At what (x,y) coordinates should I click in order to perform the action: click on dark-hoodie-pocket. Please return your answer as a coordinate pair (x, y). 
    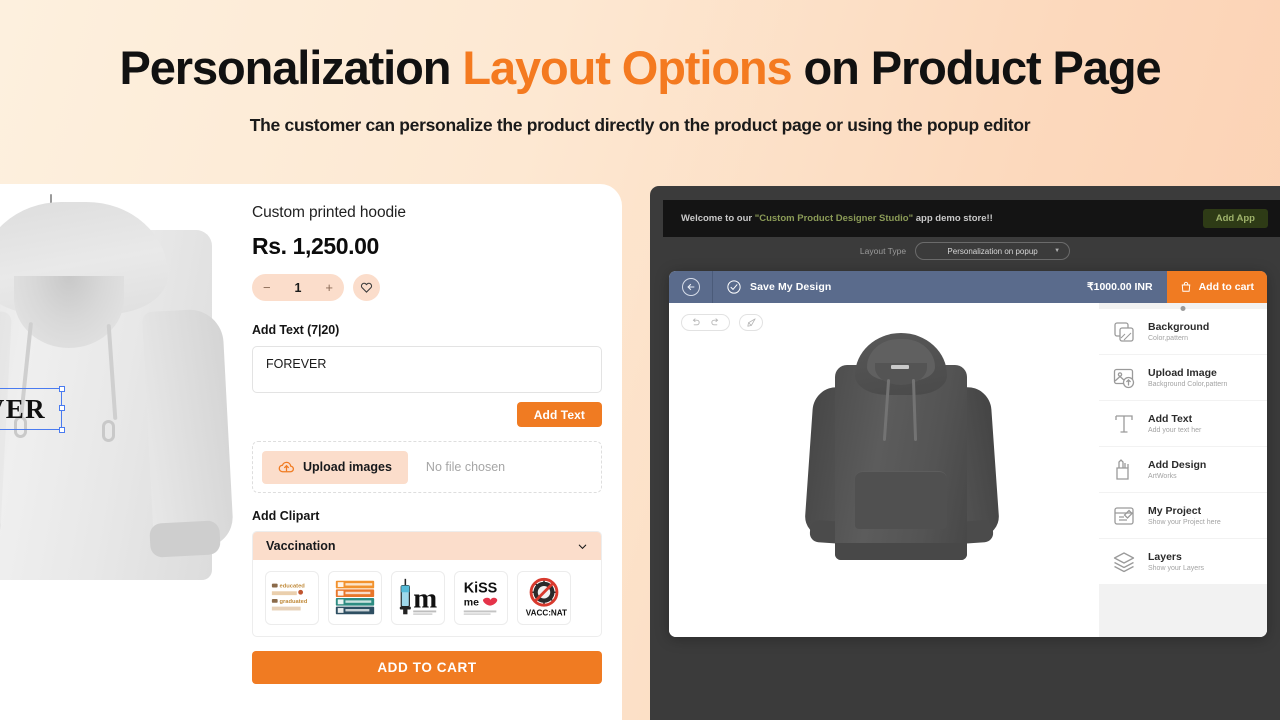
    Looking at the image, I should click on (901, 500).